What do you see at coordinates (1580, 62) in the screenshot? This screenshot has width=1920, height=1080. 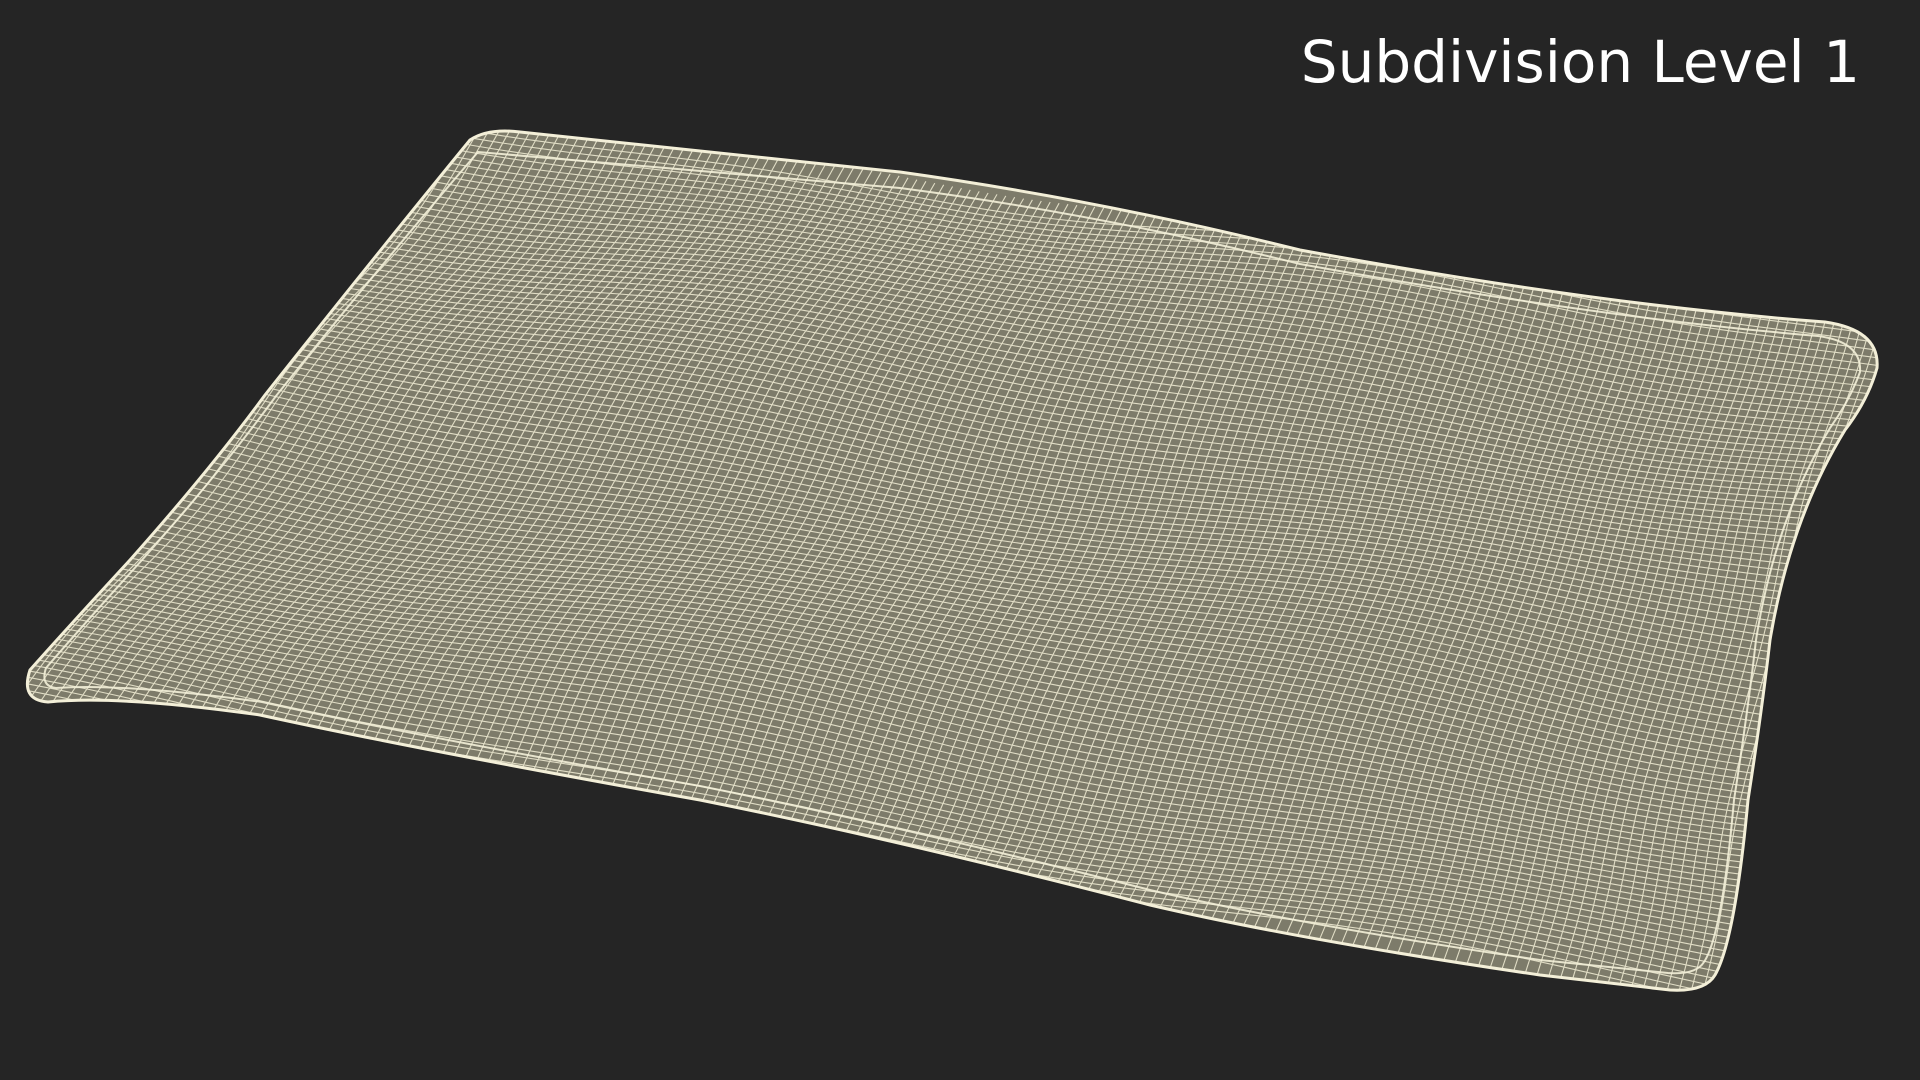 I see `subdivision-level-caption: Subdivision Level 1` at bounding box center [1580, 62].